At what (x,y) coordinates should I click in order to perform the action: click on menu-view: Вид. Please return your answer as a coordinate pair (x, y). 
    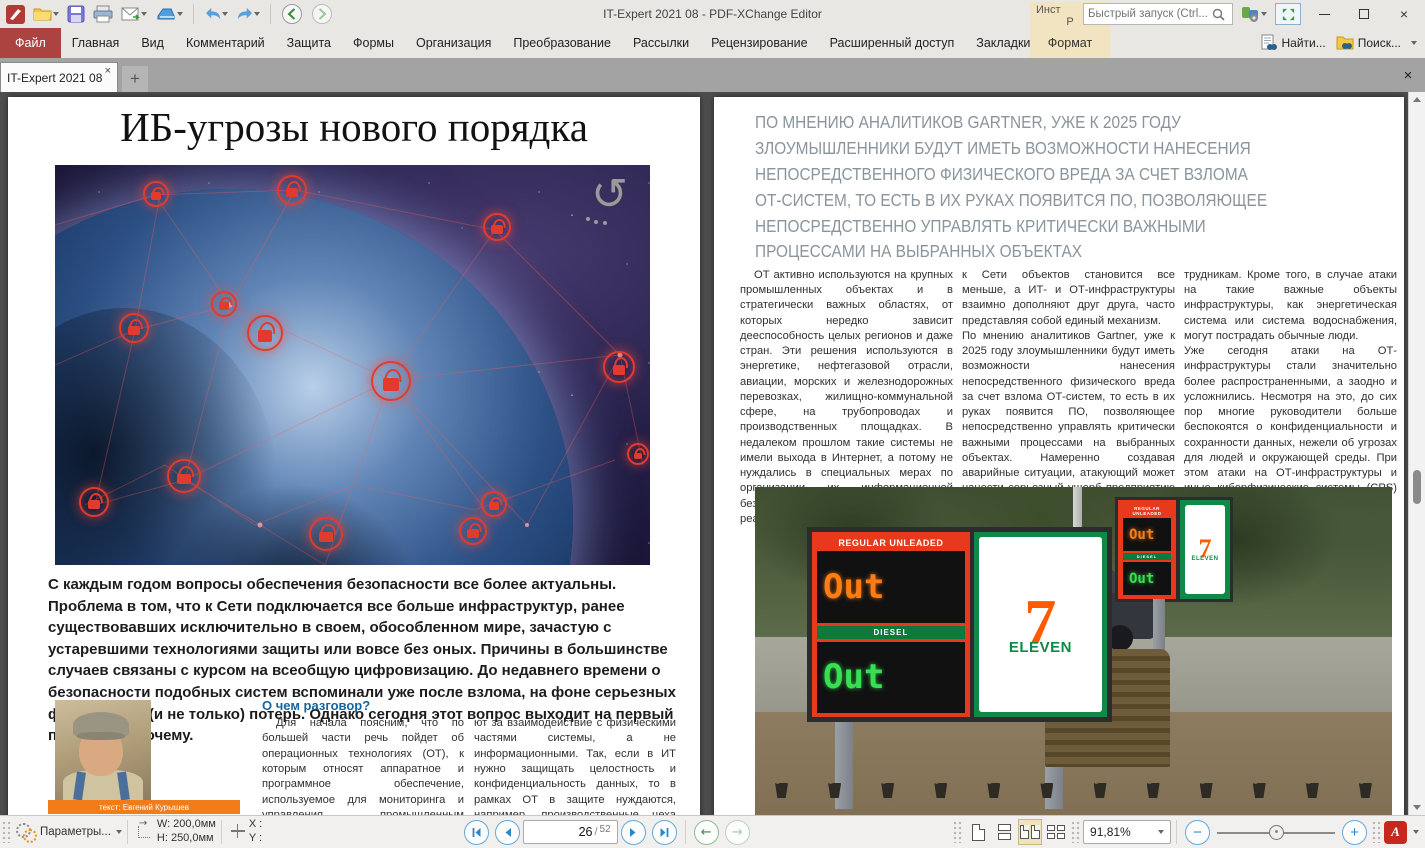
    Looking at the image, I should click on (152, 43).